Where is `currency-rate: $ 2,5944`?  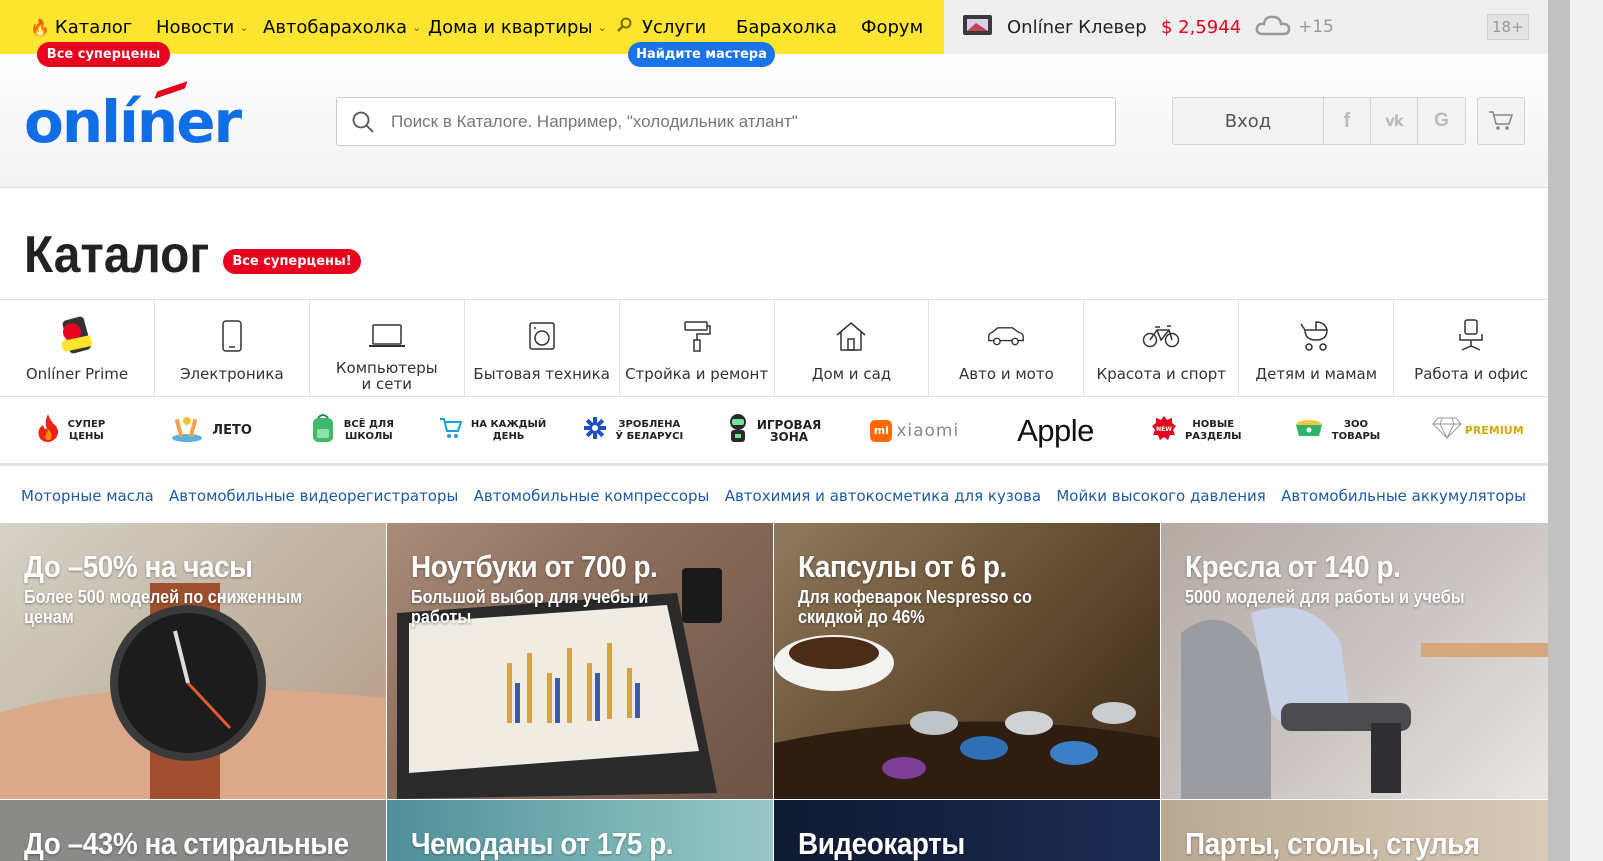 currency-rate: $ 2,5944 is located at coordinates (1201, 27).